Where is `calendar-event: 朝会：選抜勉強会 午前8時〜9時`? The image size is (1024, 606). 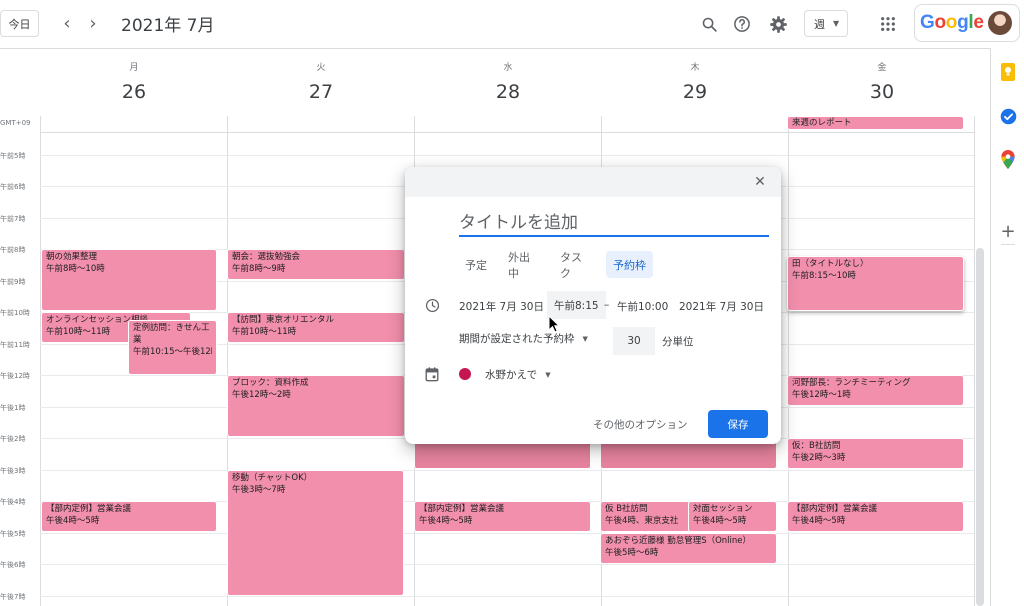
calendar-event: 朝会：選抜勉強会 午前8時〜9時 is located at coordinates (316, 264).